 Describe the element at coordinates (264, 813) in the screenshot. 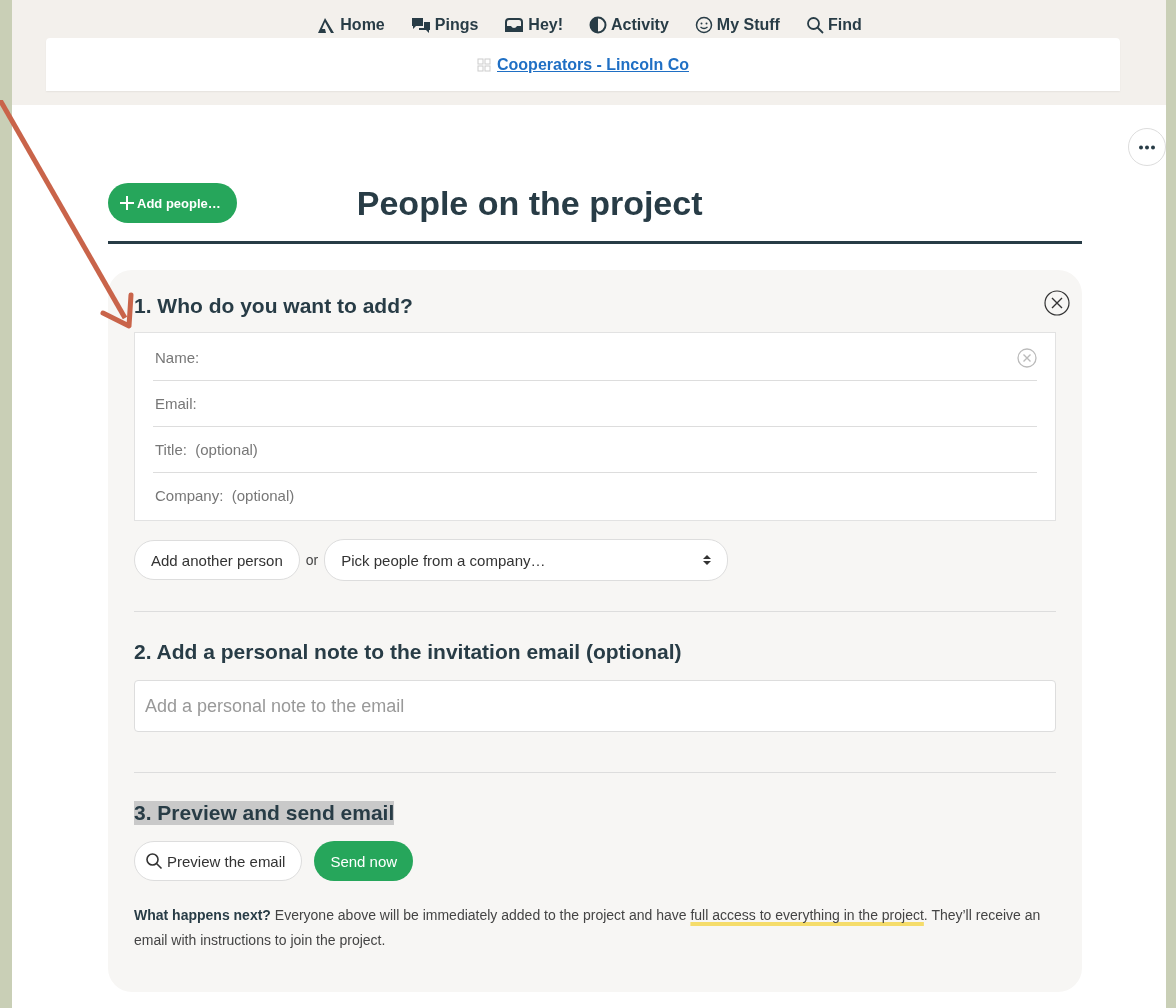

I see `section-heading: 3. Preview and send email` at that location.